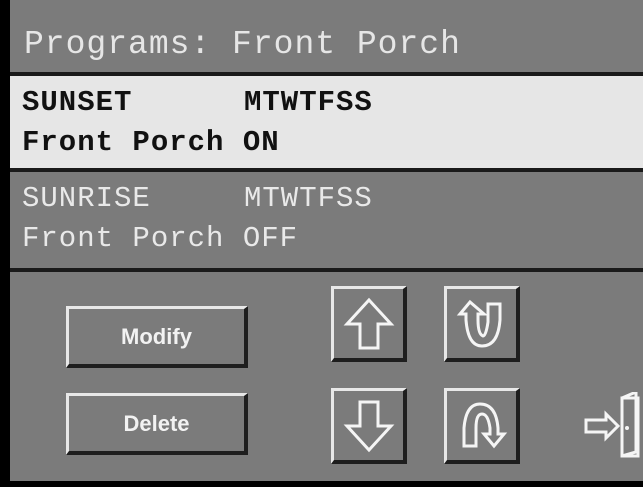 This screenshot has height=487, width=643. I want to click on exit-button, so click(613, 425).